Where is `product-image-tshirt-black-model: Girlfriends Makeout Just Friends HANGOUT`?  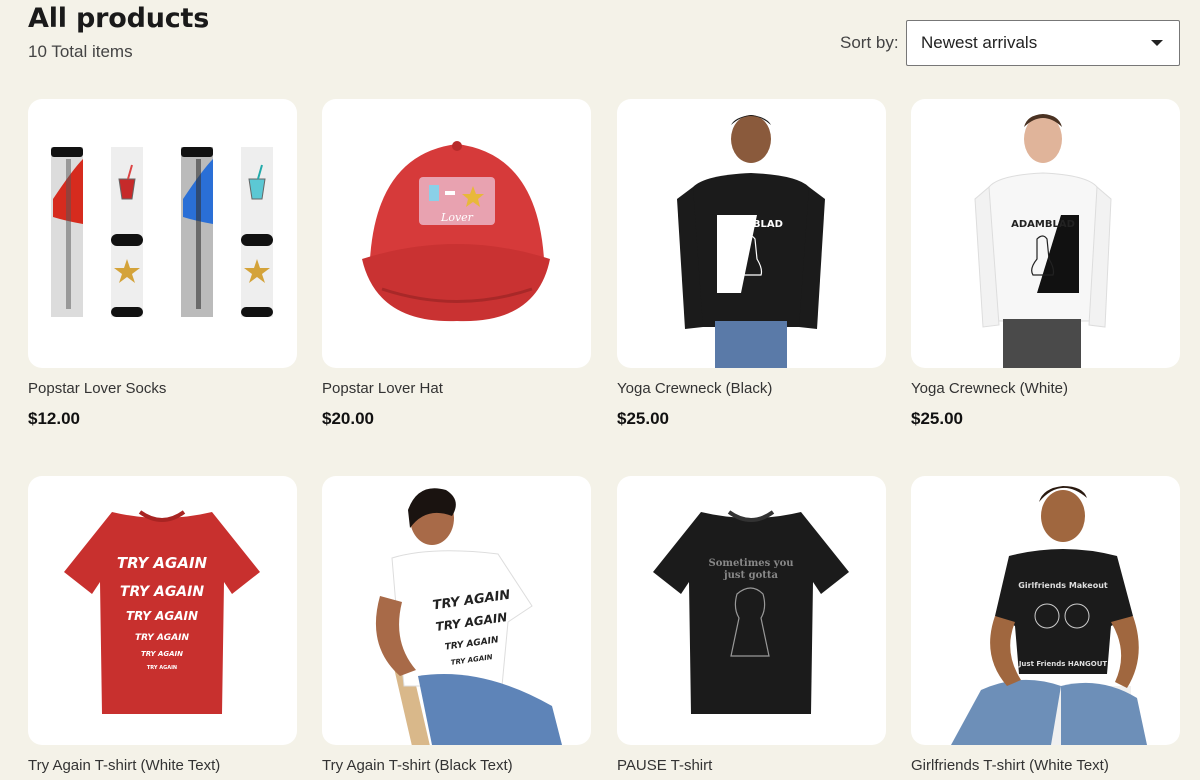 product-image-tshirt-black-model: Girlfriends Makeout Just Friends HANGOUT is located at coordinates (1045, 610).